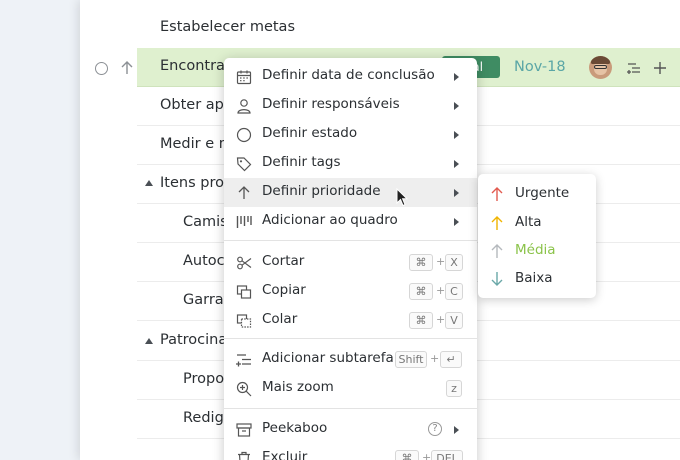 This screenshot has height=460, width=680. I want to click on menu-item-label: Definir prioridade, so click(321, 191).